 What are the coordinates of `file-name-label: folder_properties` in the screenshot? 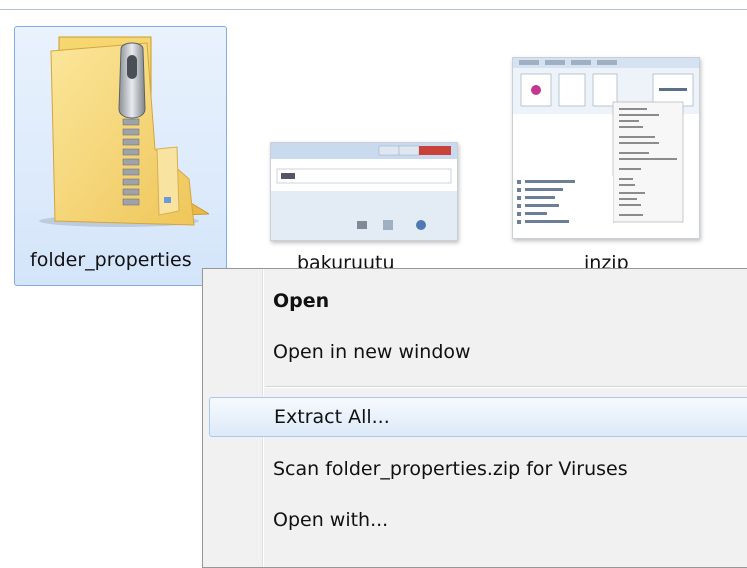 It's located at (111, 260).